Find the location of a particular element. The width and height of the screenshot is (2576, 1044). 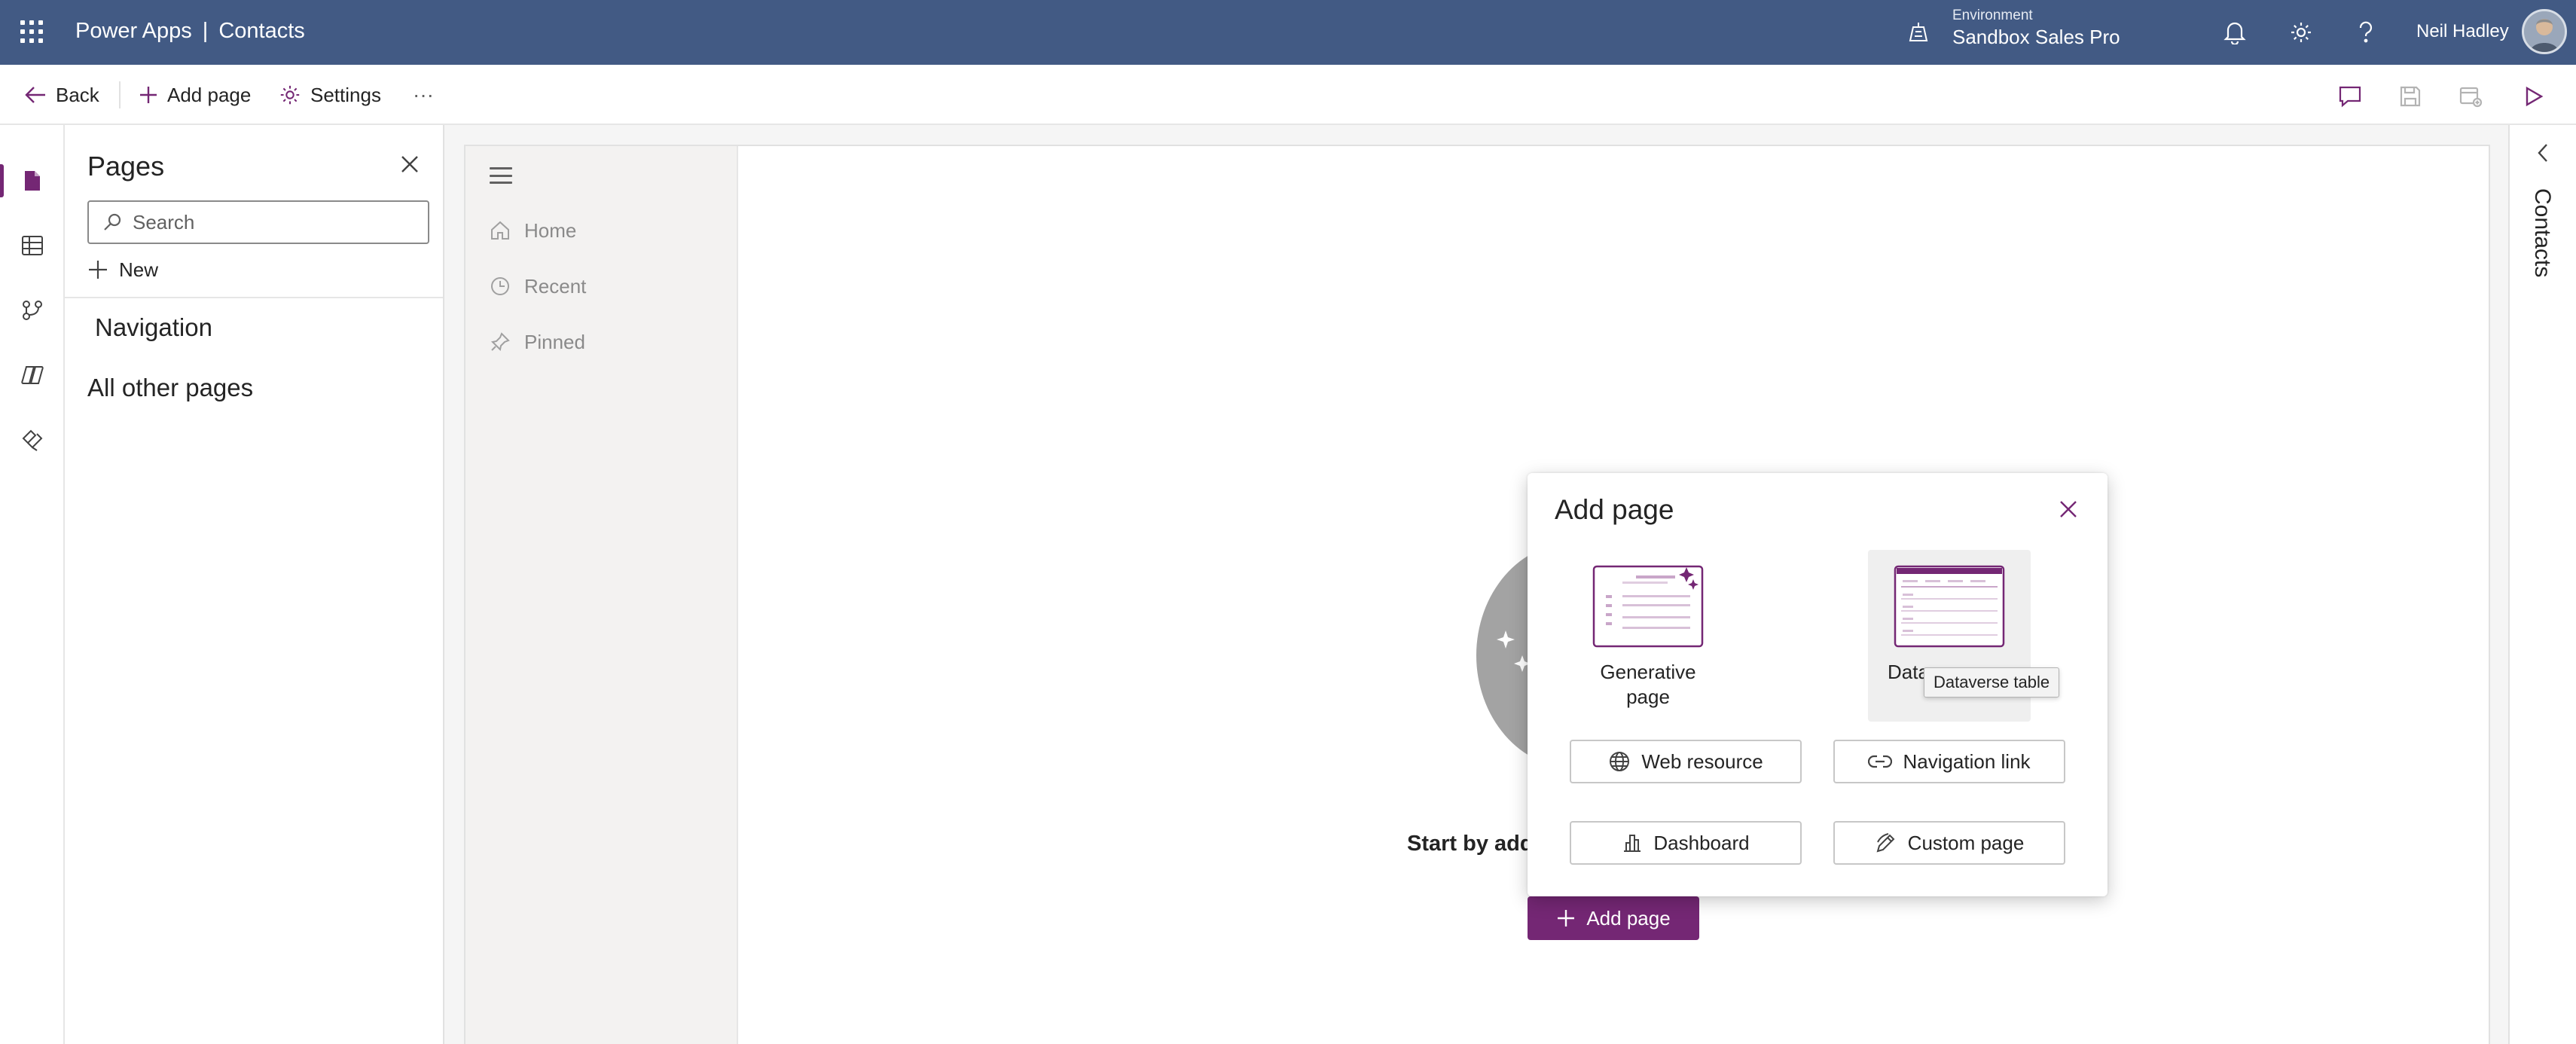

help-icon is located at coordinates (2366, 33).